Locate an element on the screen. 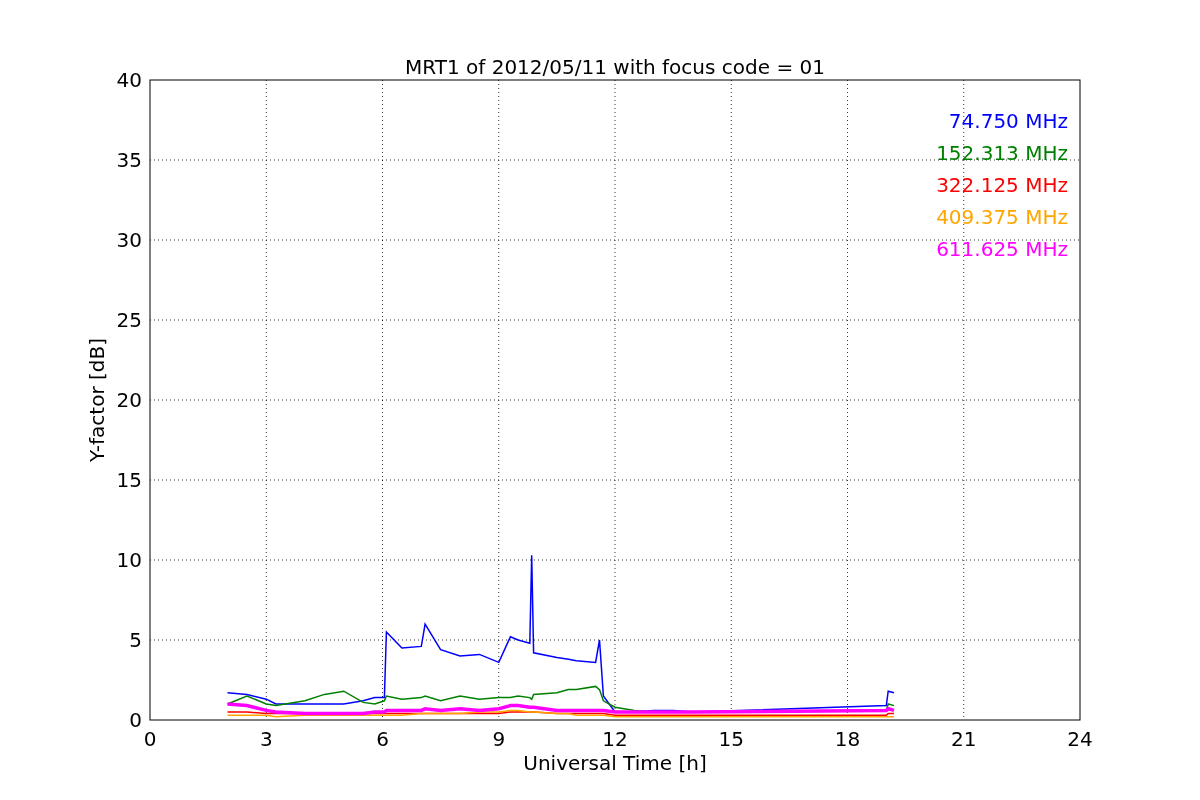  legend-label: 322.125 MHz is located at coordinates (1002, 185).